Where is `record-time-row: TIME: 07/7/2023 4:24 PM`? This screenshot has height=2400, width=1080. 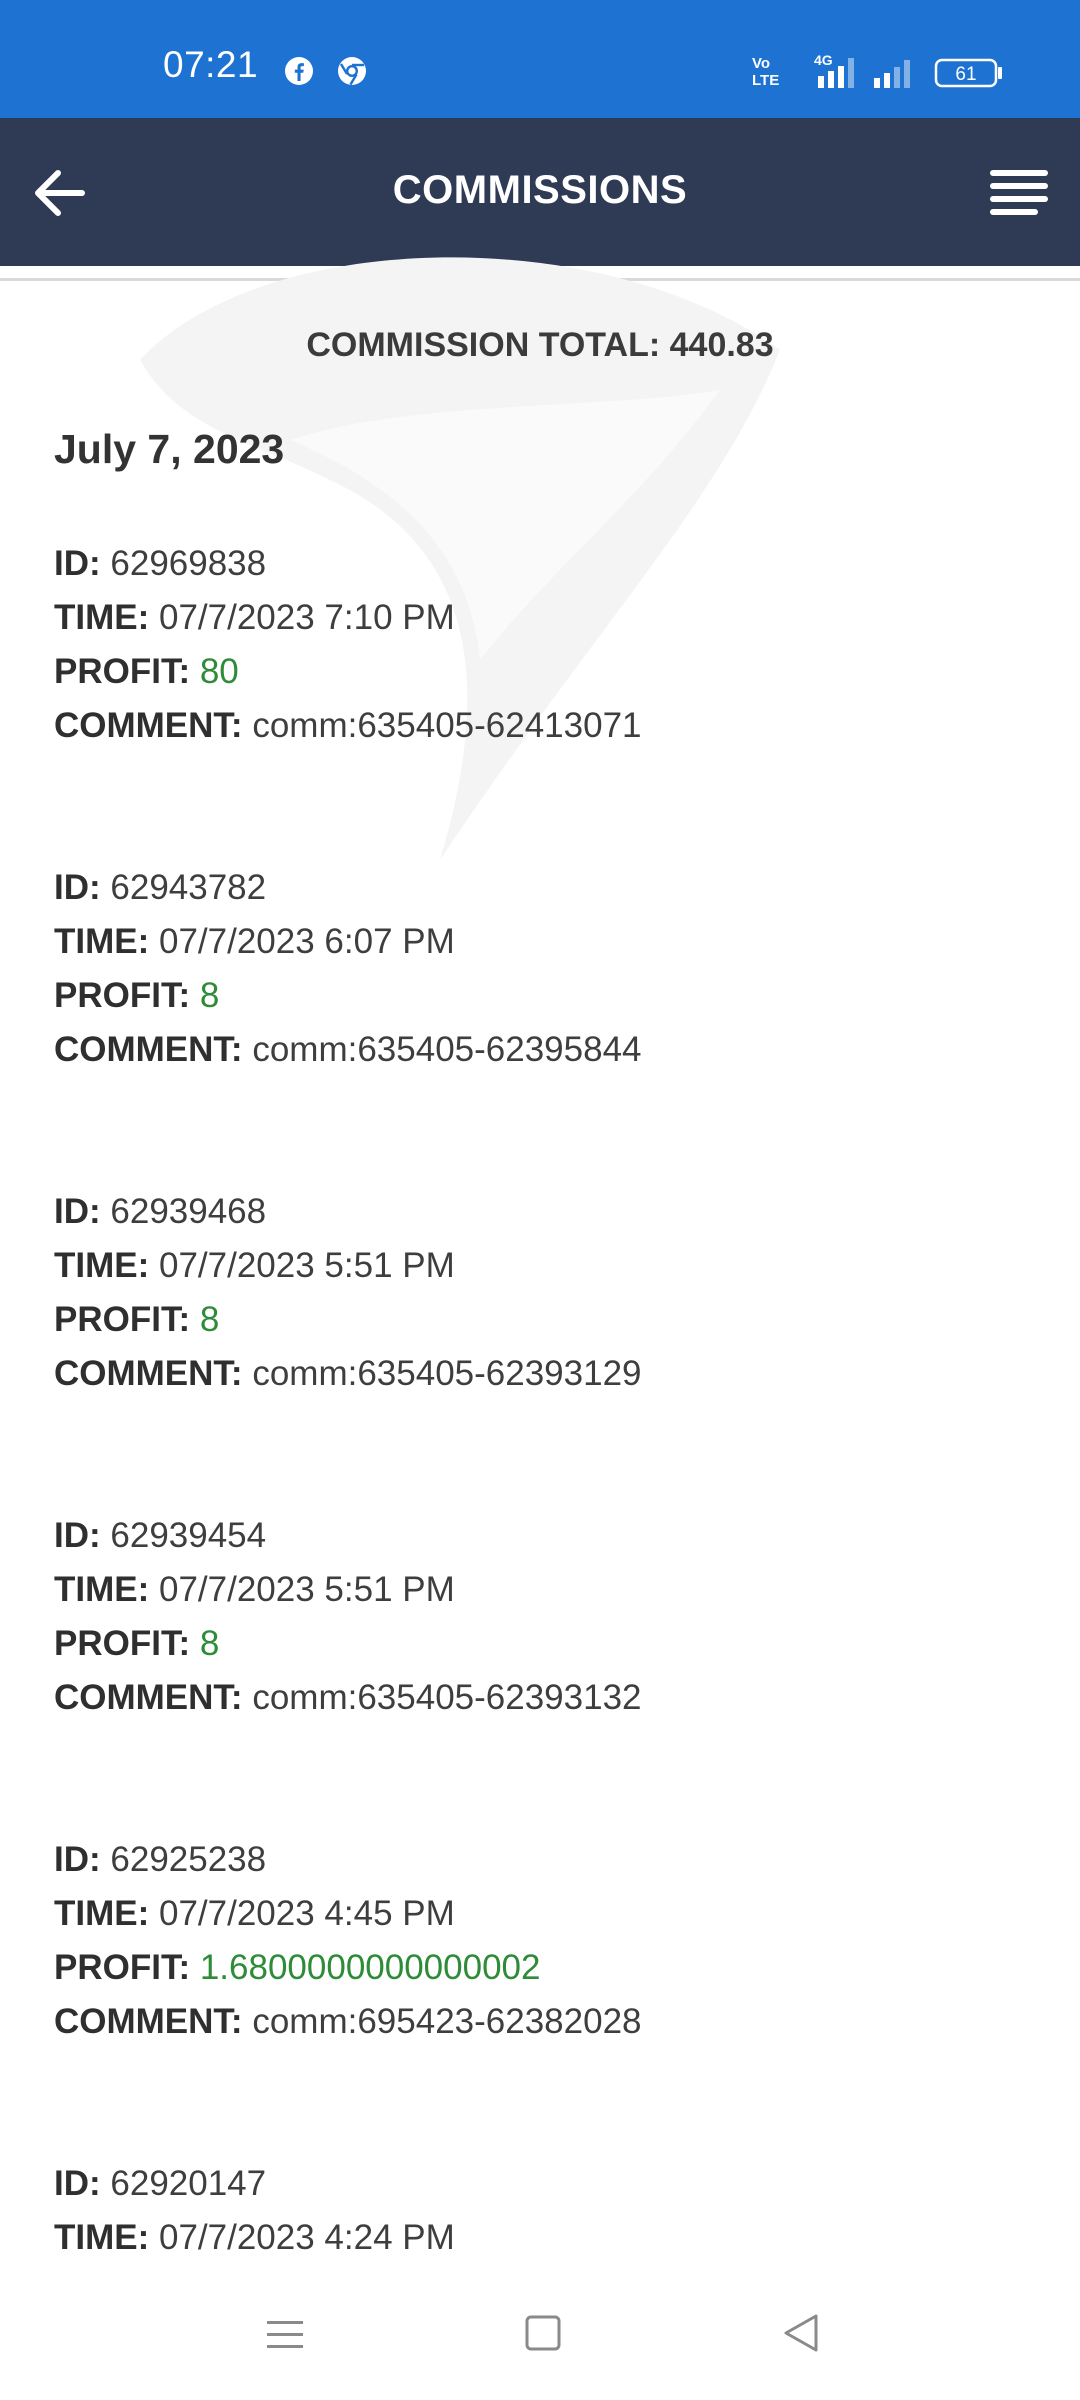
record-time-row: TIME: 07/7/2023 4:24 PM is located at coordinates (544, 2235).